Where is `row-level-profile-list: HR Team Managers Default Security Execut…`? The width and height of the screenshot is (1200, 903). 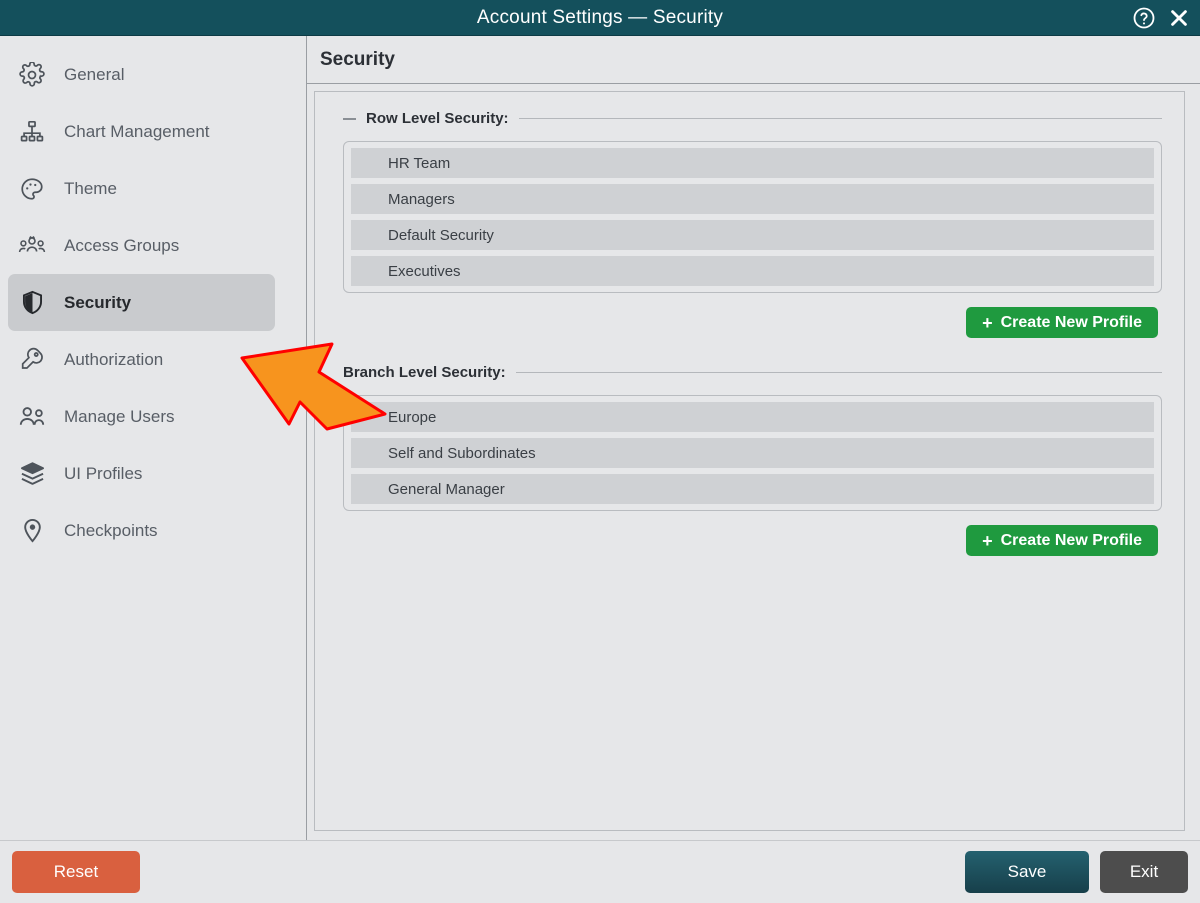
row-level-profile-list: HR Team Managers Default Security Execut… is located at coordinates (752, 217).